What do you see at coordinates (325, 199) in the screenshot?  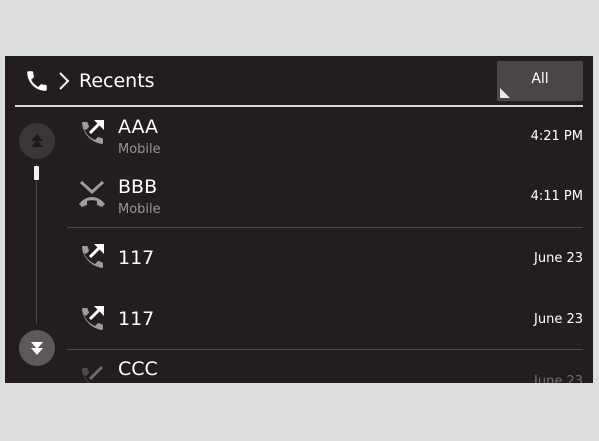 I see `call-row: BBB Mobile 4:11 PM` at bounding box center [325, 199].